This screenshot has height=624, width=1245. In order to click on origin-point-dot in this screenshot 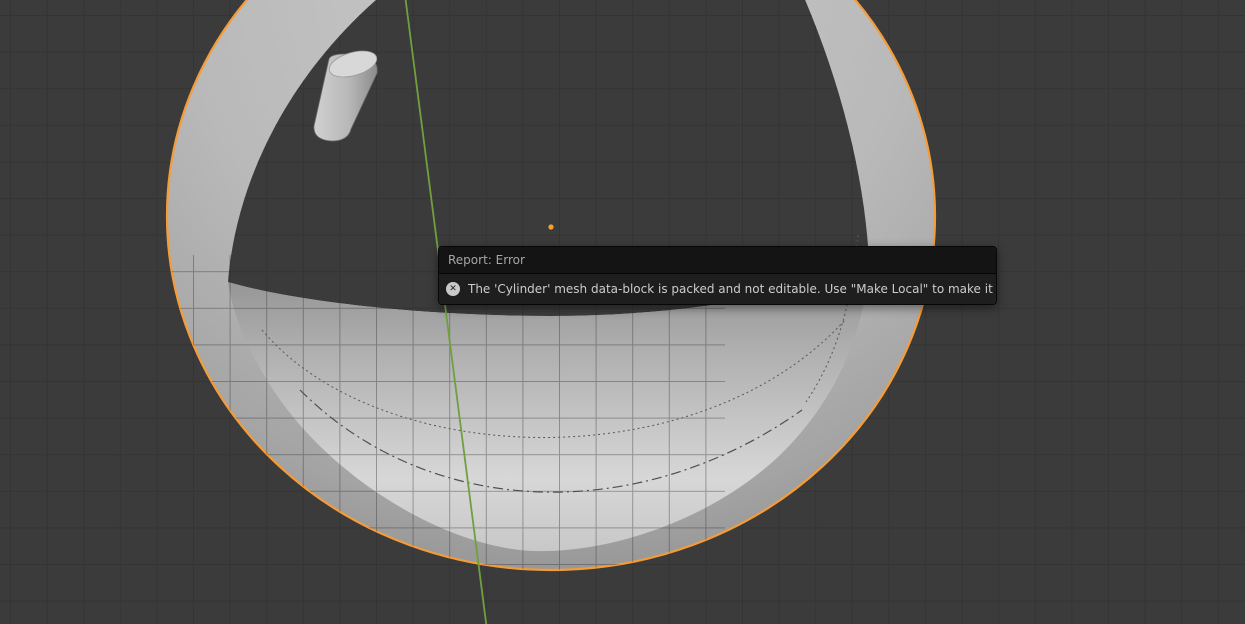, I will do `click(551, 227)`.